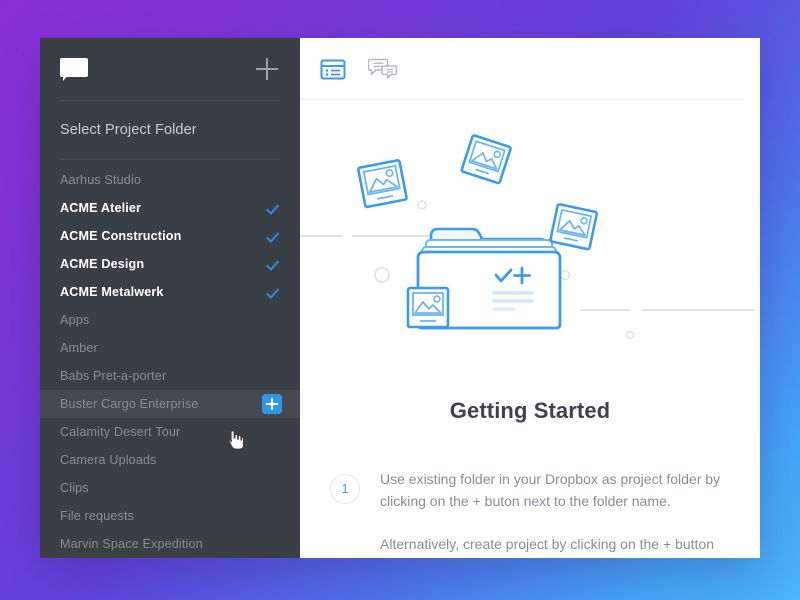 The height and width of the screenshot is (600, 800). I want to click on tab-comments, so click(383, 69).